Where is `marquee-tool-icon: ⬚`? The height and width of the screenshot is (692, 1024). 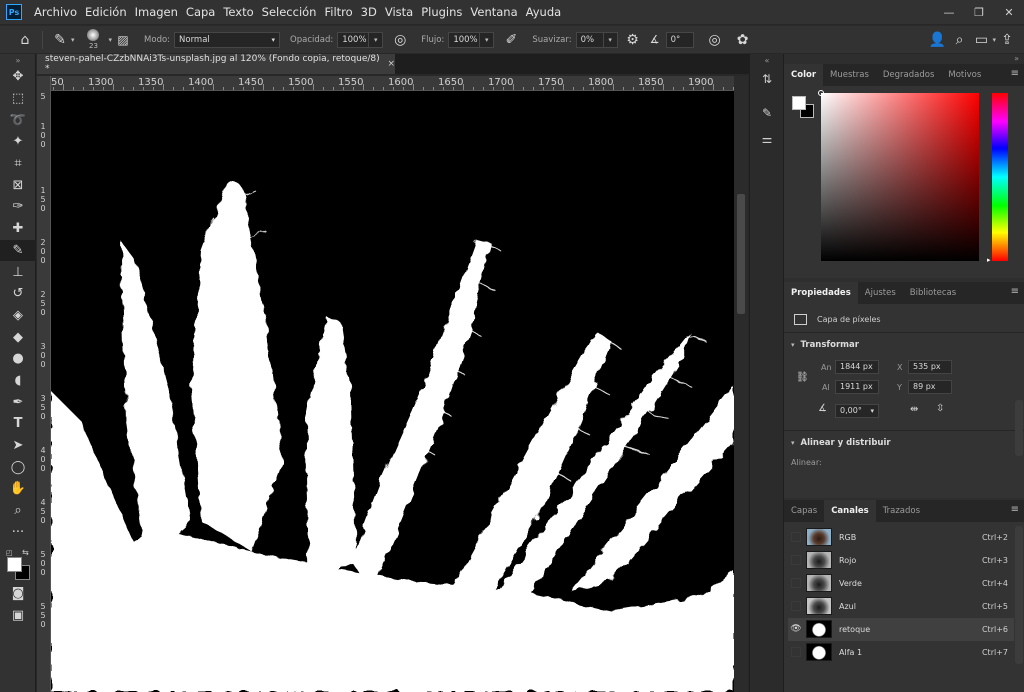
marquee-tool-icon: ⬚ is located at coordinates (18, 99).